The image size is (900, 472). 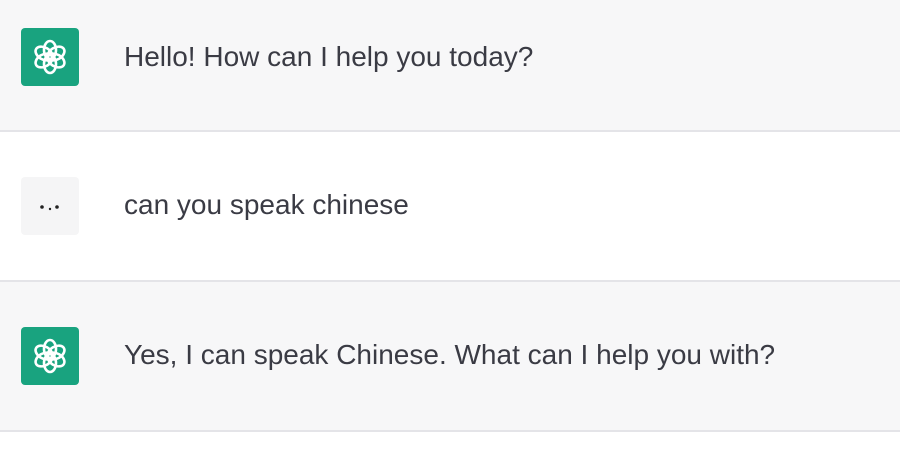 I want to click on assistant-message-text: Hello! How can I help you today?, so click(x=329, y=56).